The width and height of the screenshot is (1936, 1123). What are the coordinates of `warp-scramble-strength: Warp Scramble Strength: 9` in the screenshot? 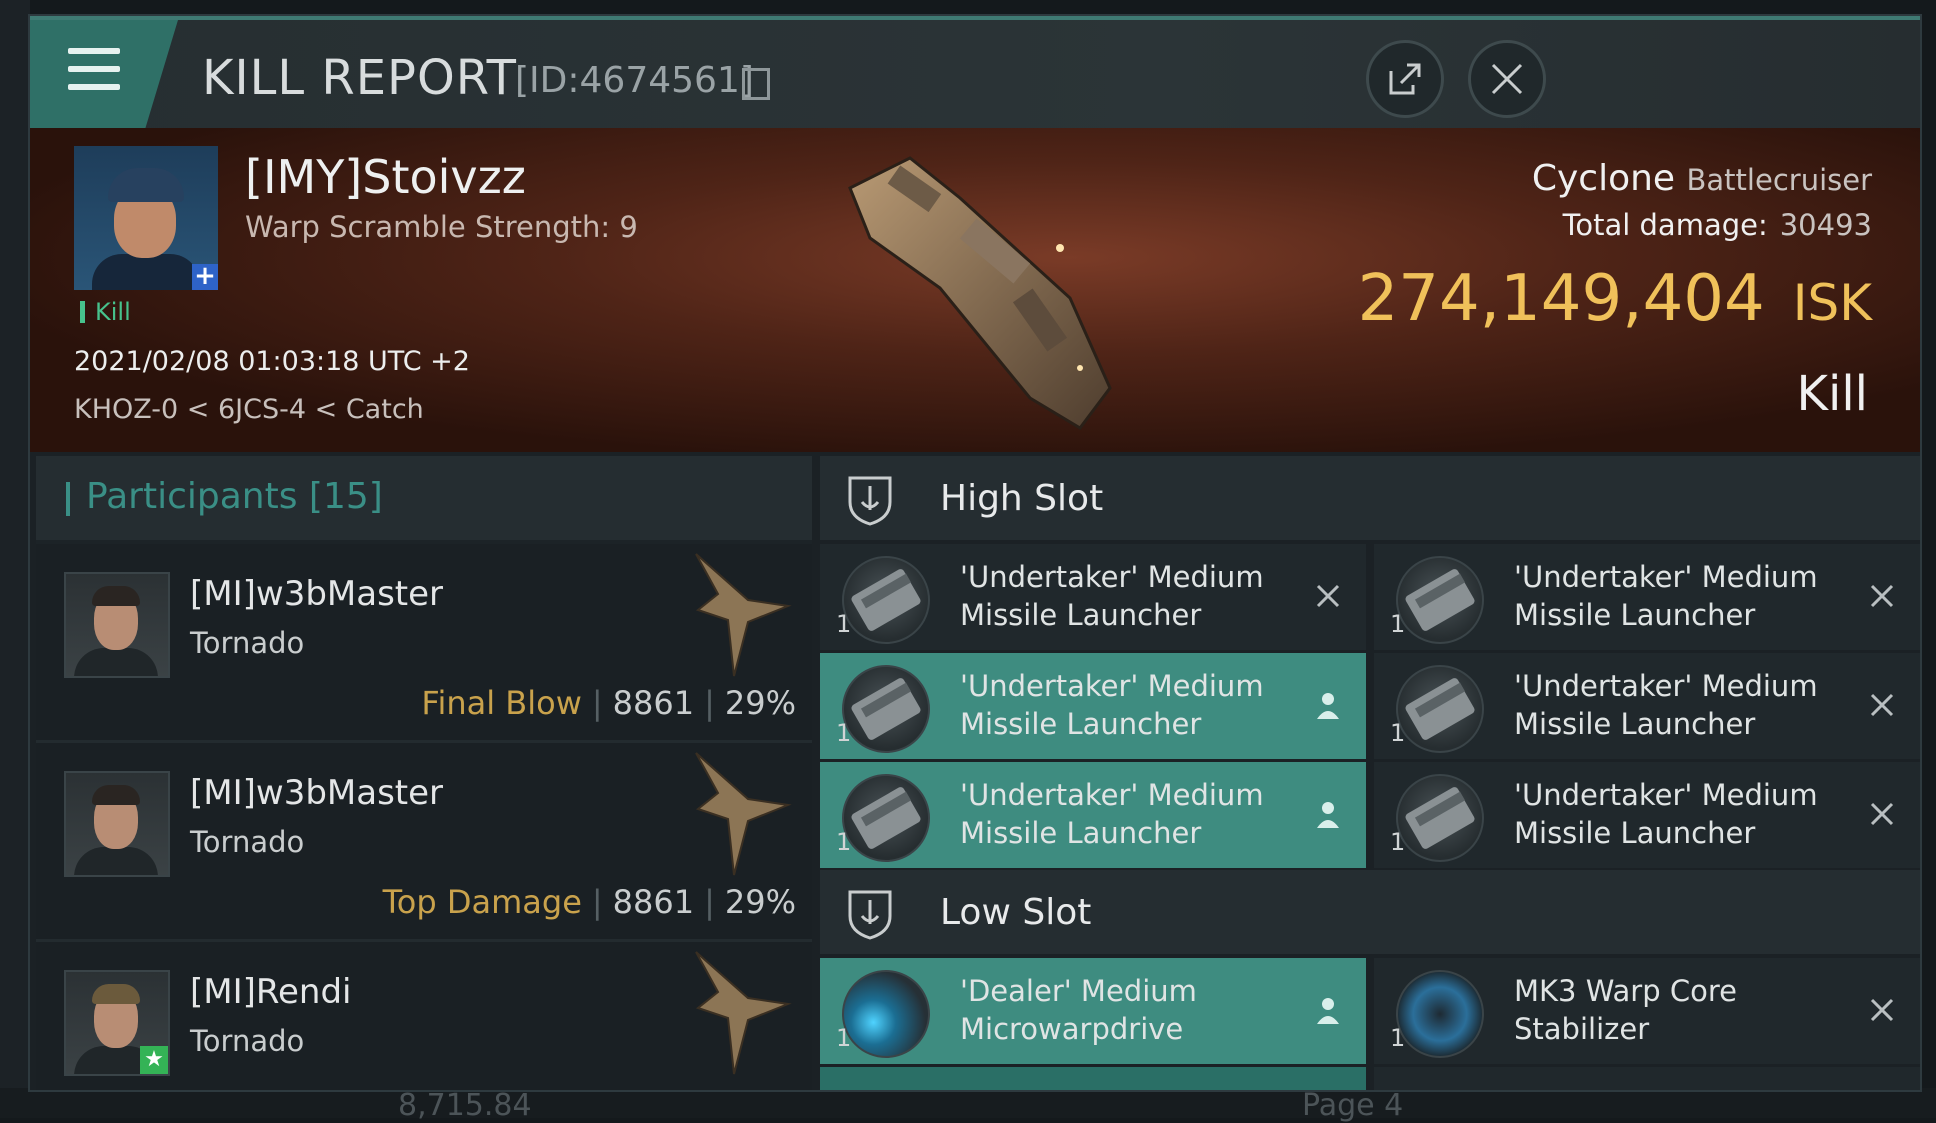 It's located at (441, 227).